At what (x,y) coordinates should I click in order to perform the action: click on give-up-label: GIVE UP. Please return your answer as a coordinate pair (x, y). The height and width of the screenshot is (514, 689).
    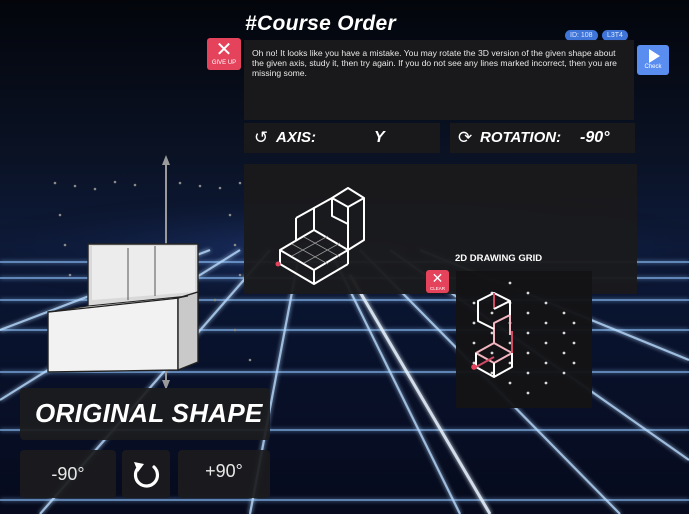
    Looking at the image, I should click on (224, 63).